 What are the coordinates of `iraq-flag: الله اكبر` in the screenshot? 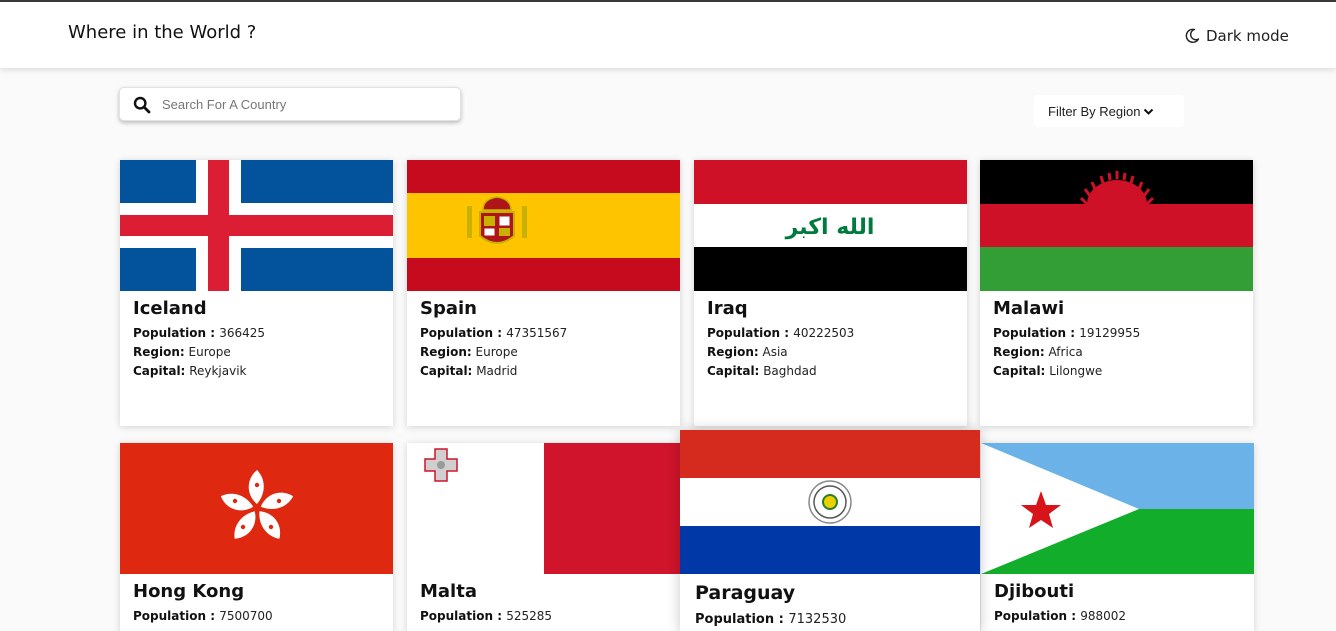 It's located at (830, 225).